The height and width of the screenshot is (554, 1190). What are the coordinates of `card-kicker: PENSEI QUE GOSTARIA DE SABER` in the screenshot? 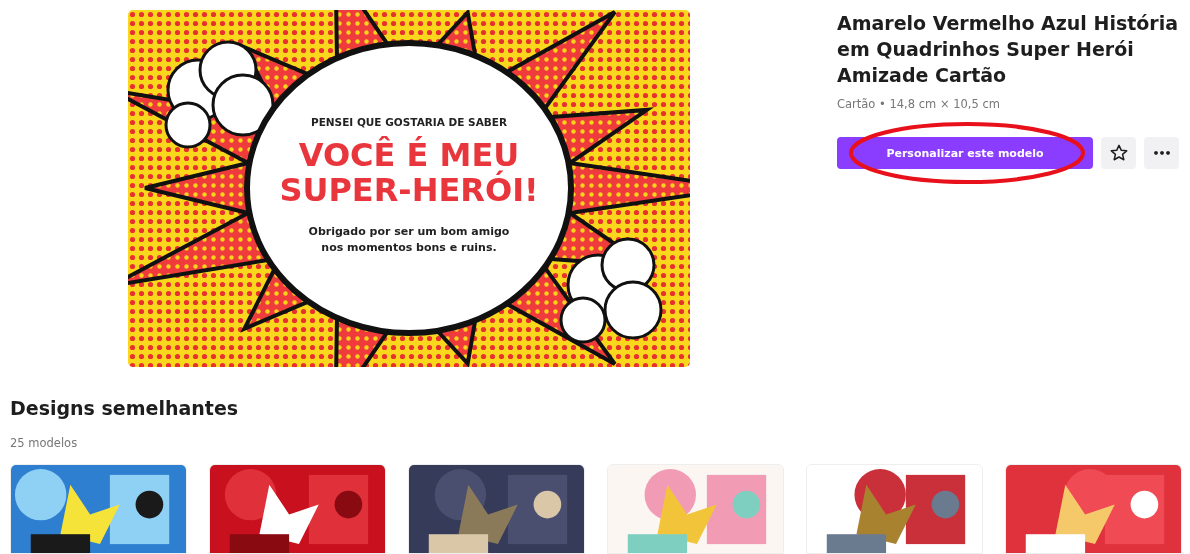 It's located at (409, 121).